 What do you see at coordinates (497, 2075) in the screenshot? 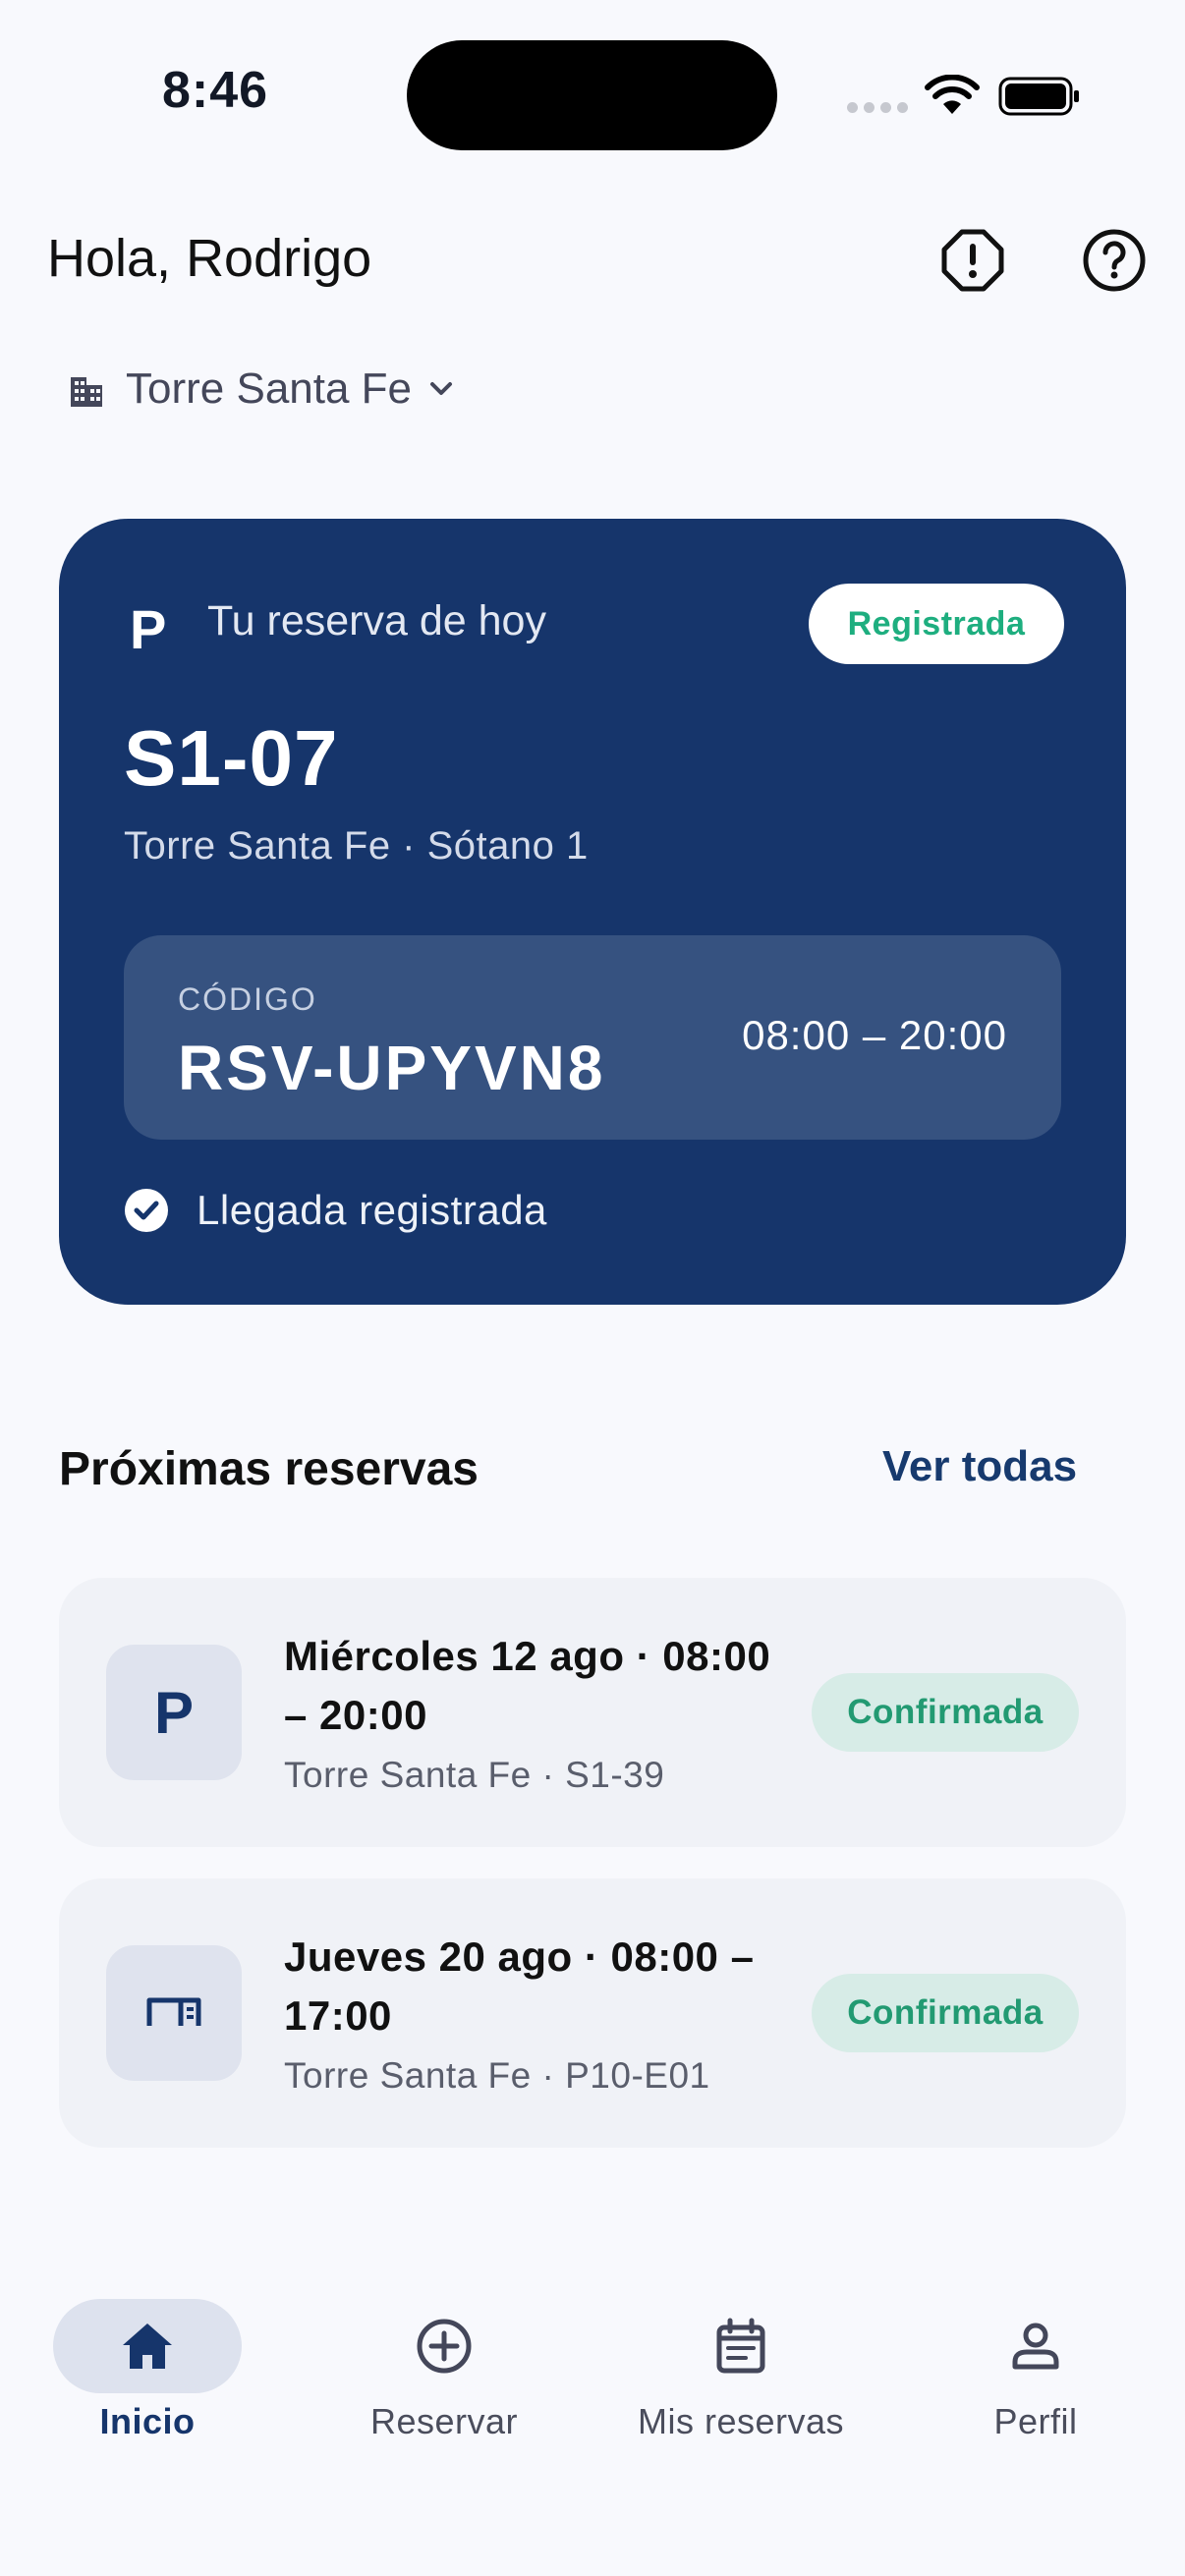
I see `reservation-subtitle: Torre Santa Fe · P10-E01` at bounding box center [497, 2075].